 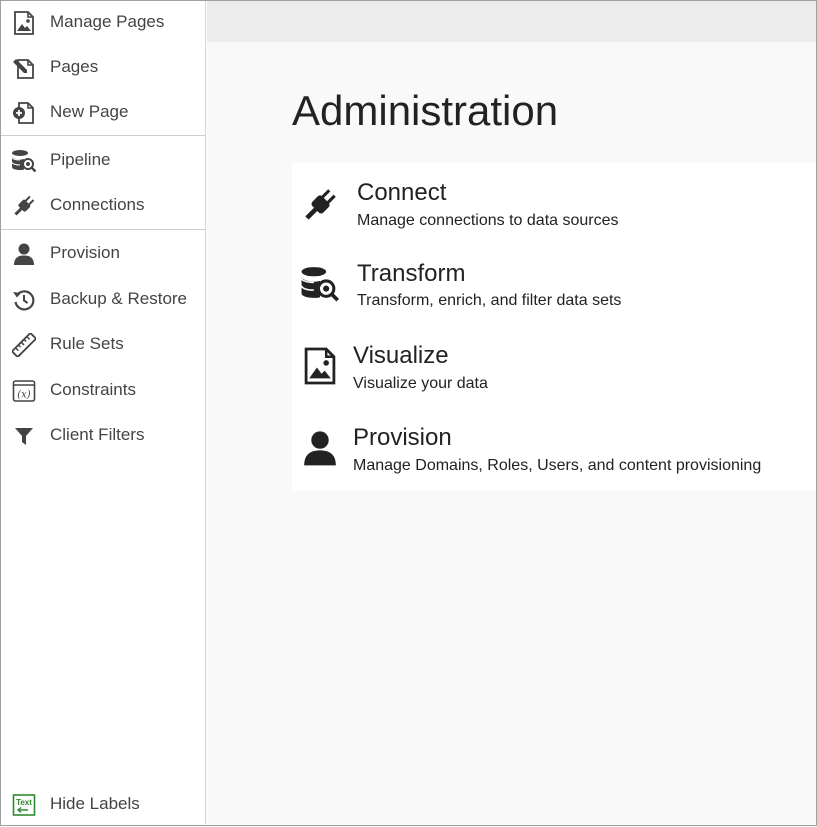 What do you see at coordinates (489, 300) in the screenshot?
I see `card-description: Transform, enrich, and filter data sets` at bounding box center [489, 300].